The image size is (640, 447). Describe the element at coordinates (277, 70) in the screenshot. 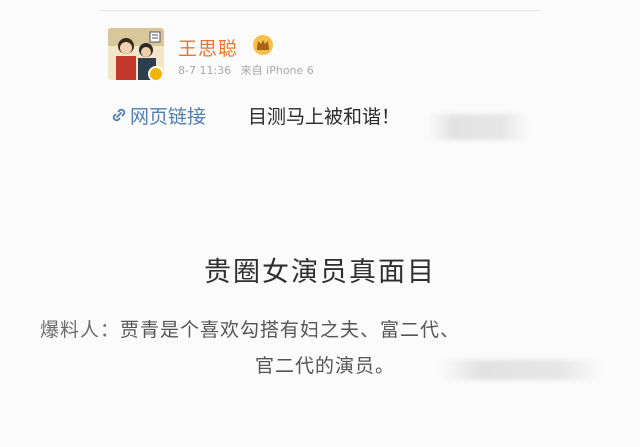

I see `post-source: 来自 iPhone 6` at that location.